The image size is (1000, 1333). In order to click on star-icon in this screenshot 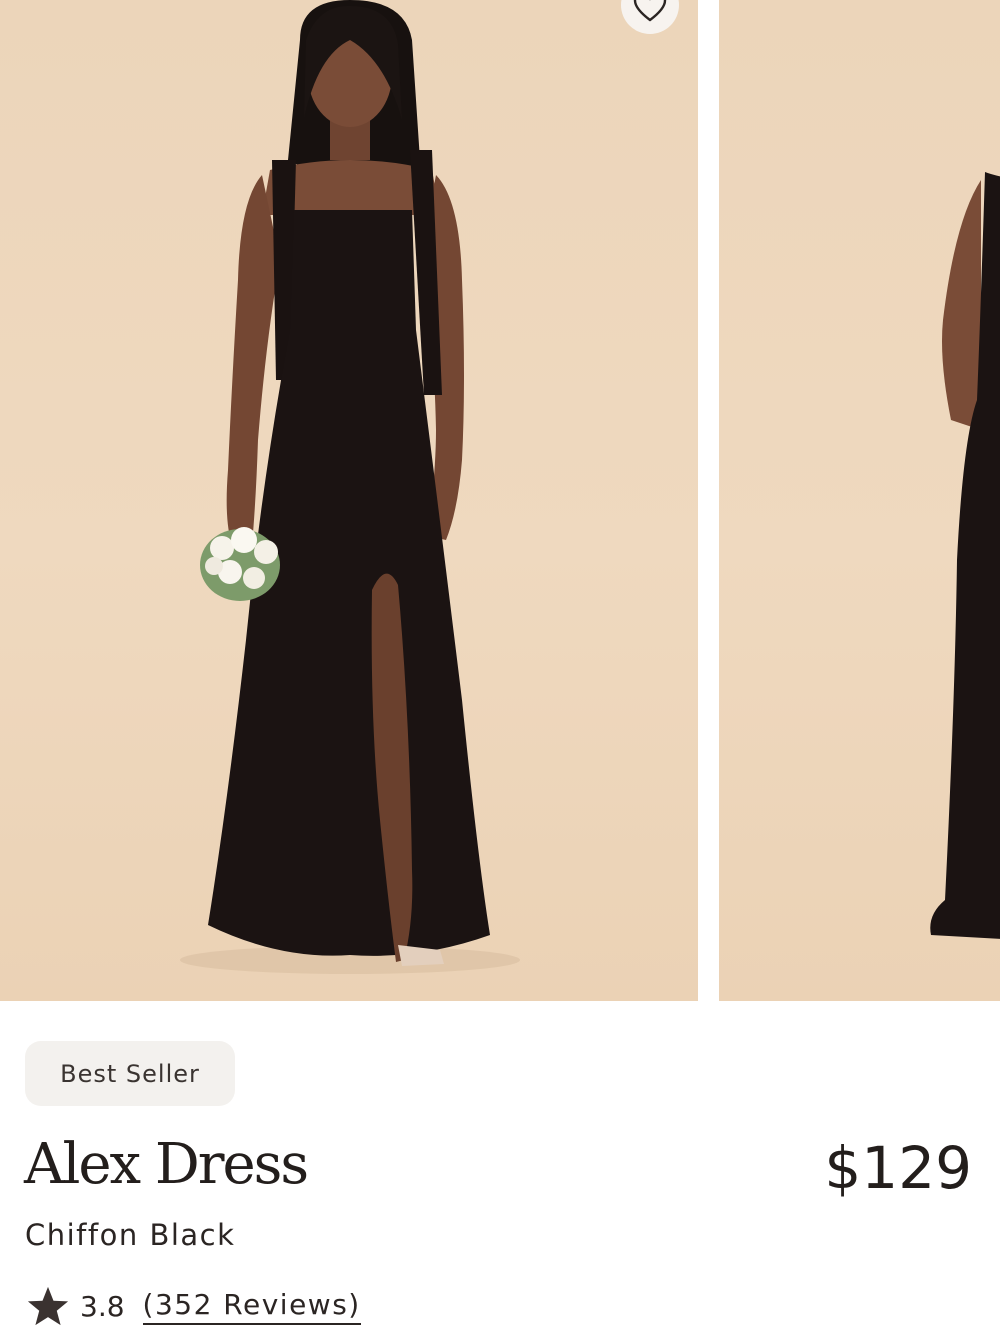, I will do `click(48, 1306)`.